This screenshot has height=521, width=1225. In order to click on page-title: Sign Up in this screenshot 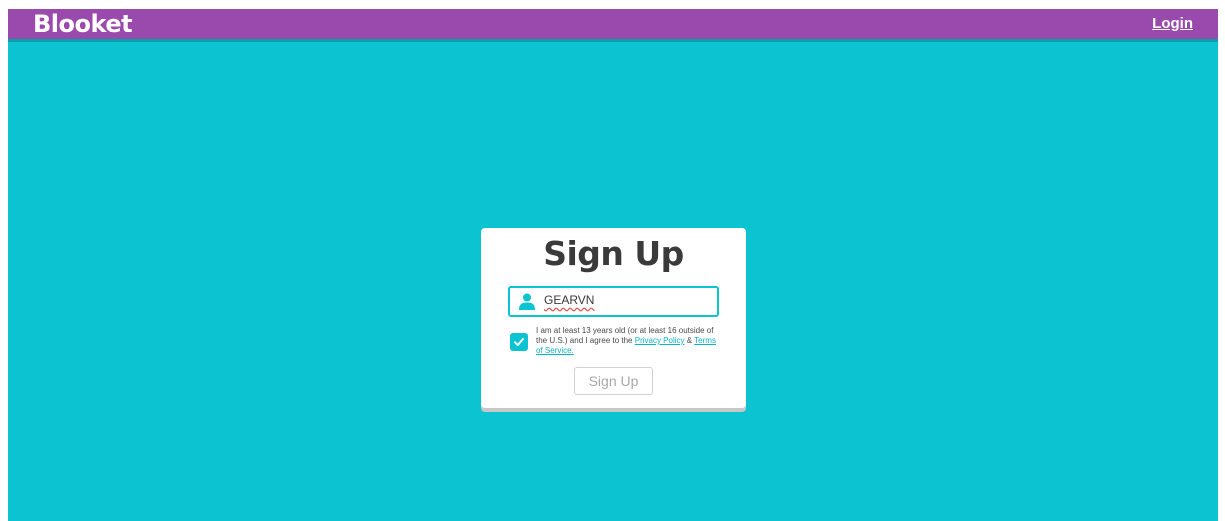, I will do `click(613, 253)`.